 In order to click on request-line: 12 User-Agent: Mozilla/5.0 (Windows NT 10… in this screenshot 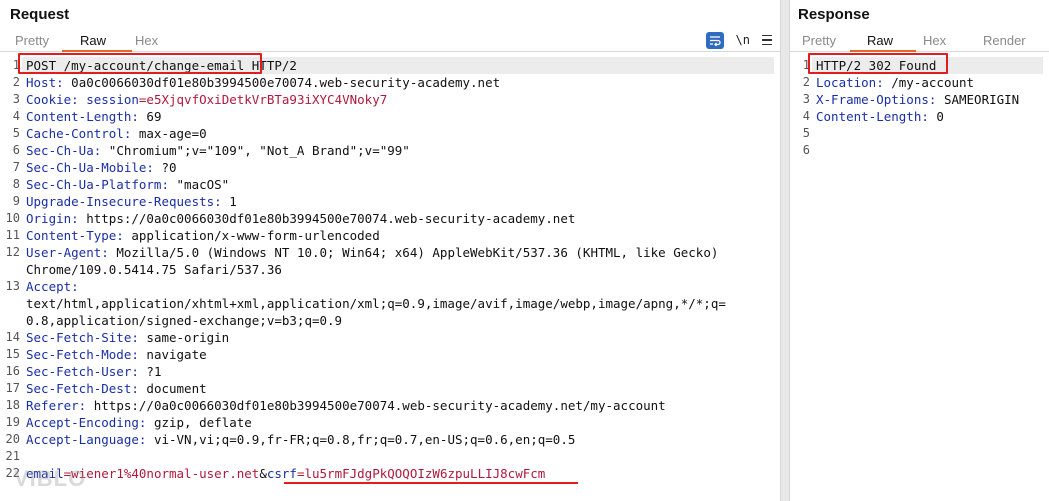, I will do `click(390, 252)`.